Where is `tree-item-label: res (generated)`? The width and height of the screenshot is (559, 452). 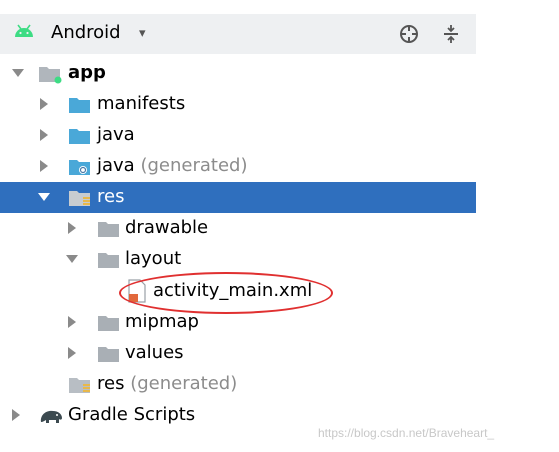 tree-item-label: res (generated) is located at coordinates (167, 384).